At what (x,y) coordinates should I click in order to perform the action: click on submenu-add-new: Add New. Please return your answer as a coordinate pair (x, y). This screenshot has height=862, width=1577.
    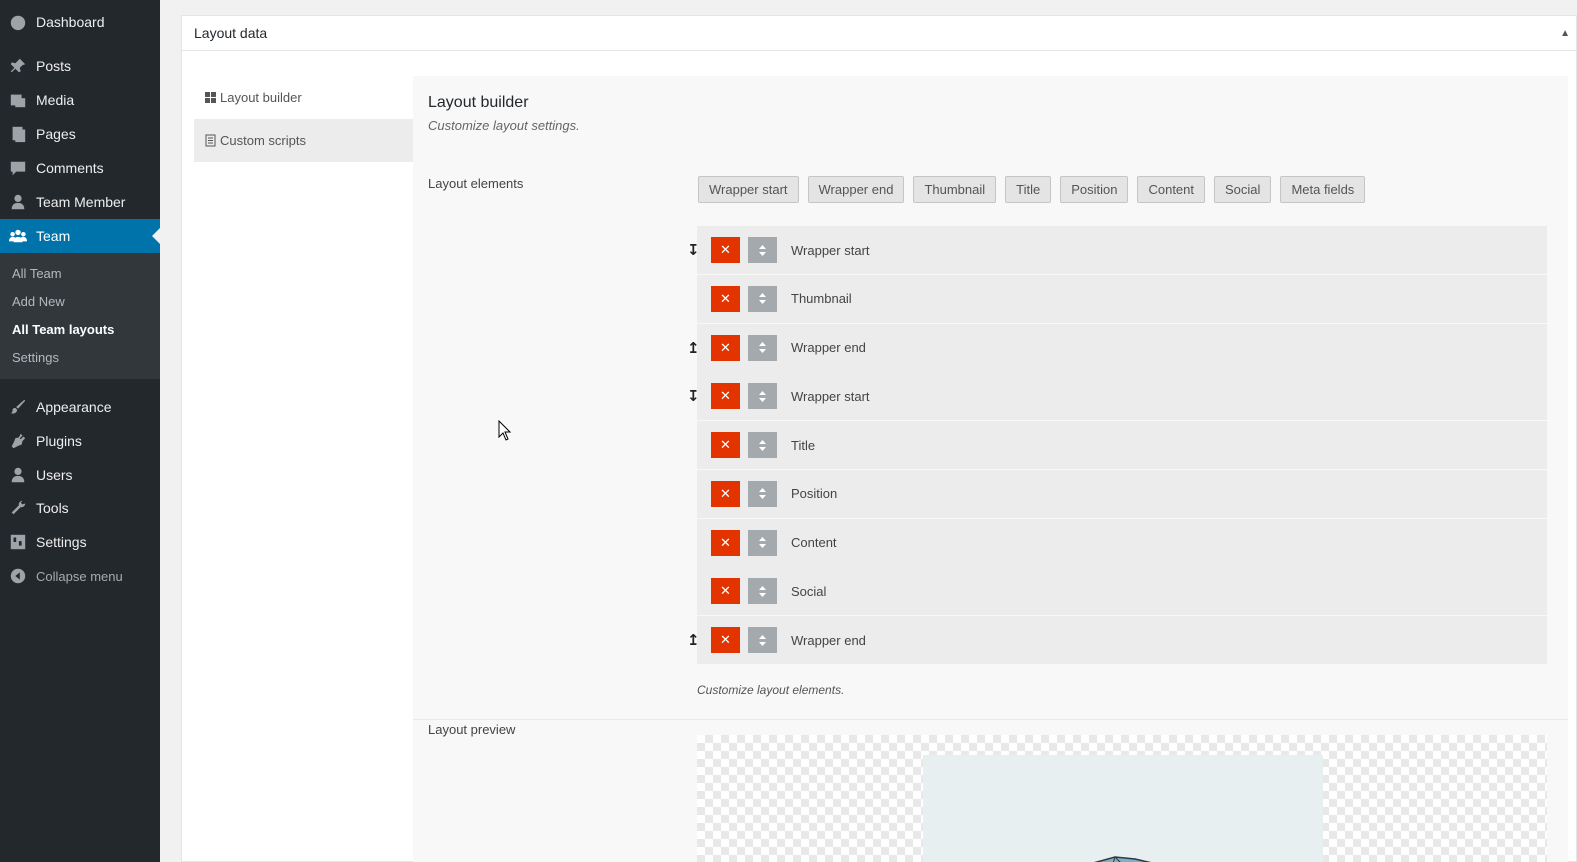
    Looking at the image, I should click on (38, 301).